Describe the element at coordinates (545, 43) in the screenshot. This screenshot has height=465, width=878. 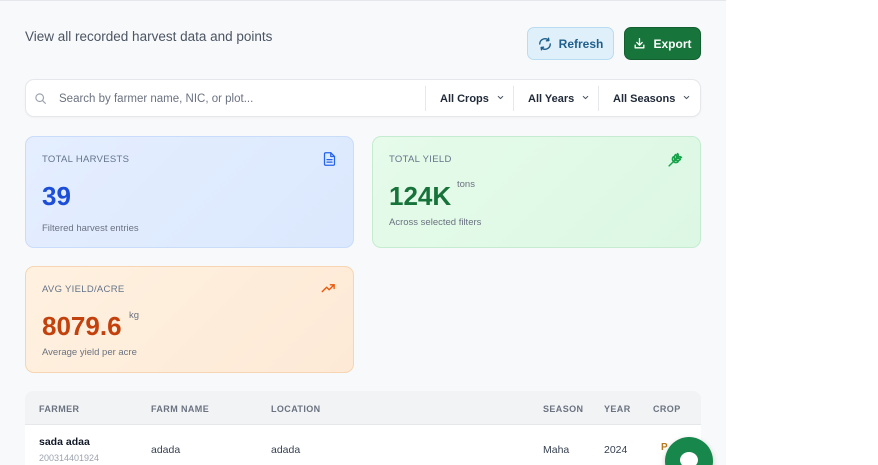
I see `refresh-icon` at that location.